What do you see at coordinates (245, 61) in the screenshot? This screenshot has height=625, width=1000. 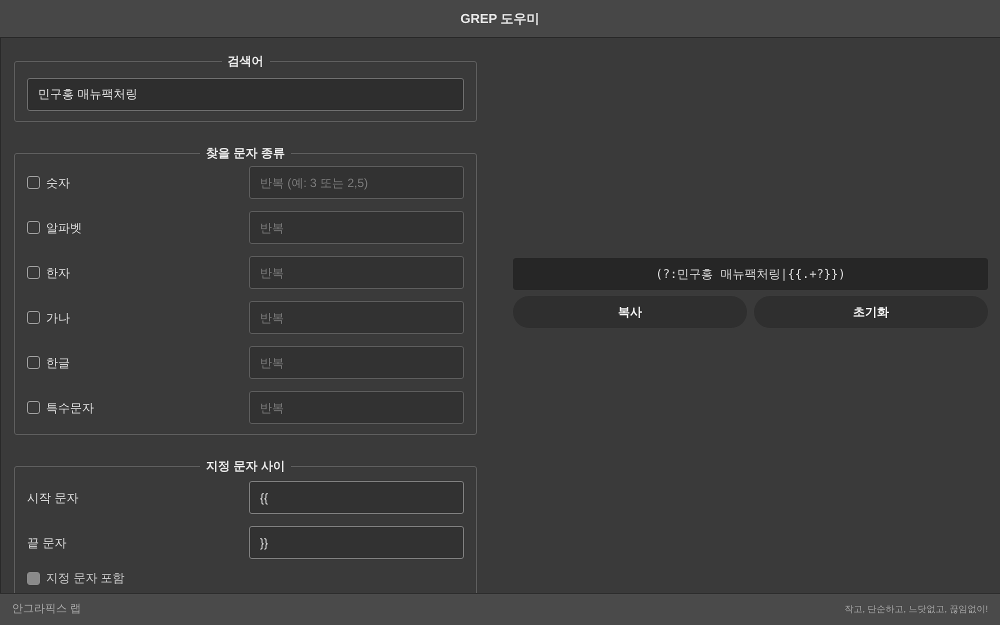 I see `group-title: 검색어` at bounding box center [245, 61].